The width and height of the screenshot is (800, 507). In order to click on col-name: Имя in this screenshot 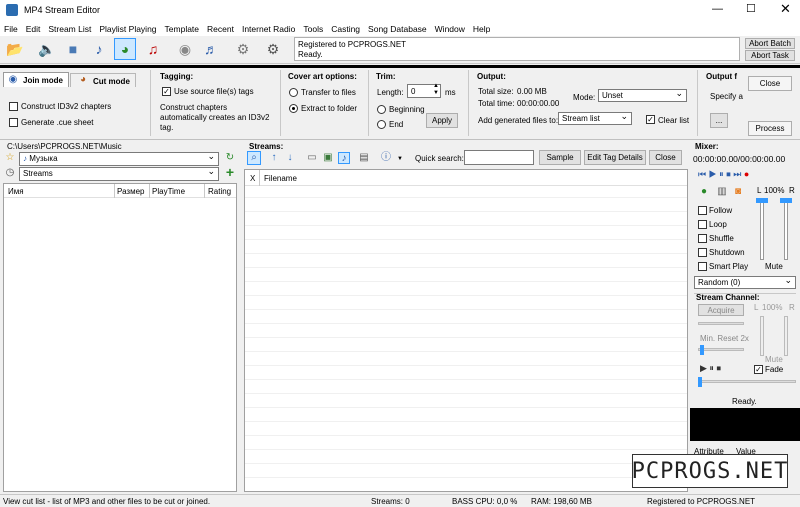, I will do `click(16, 191)`.